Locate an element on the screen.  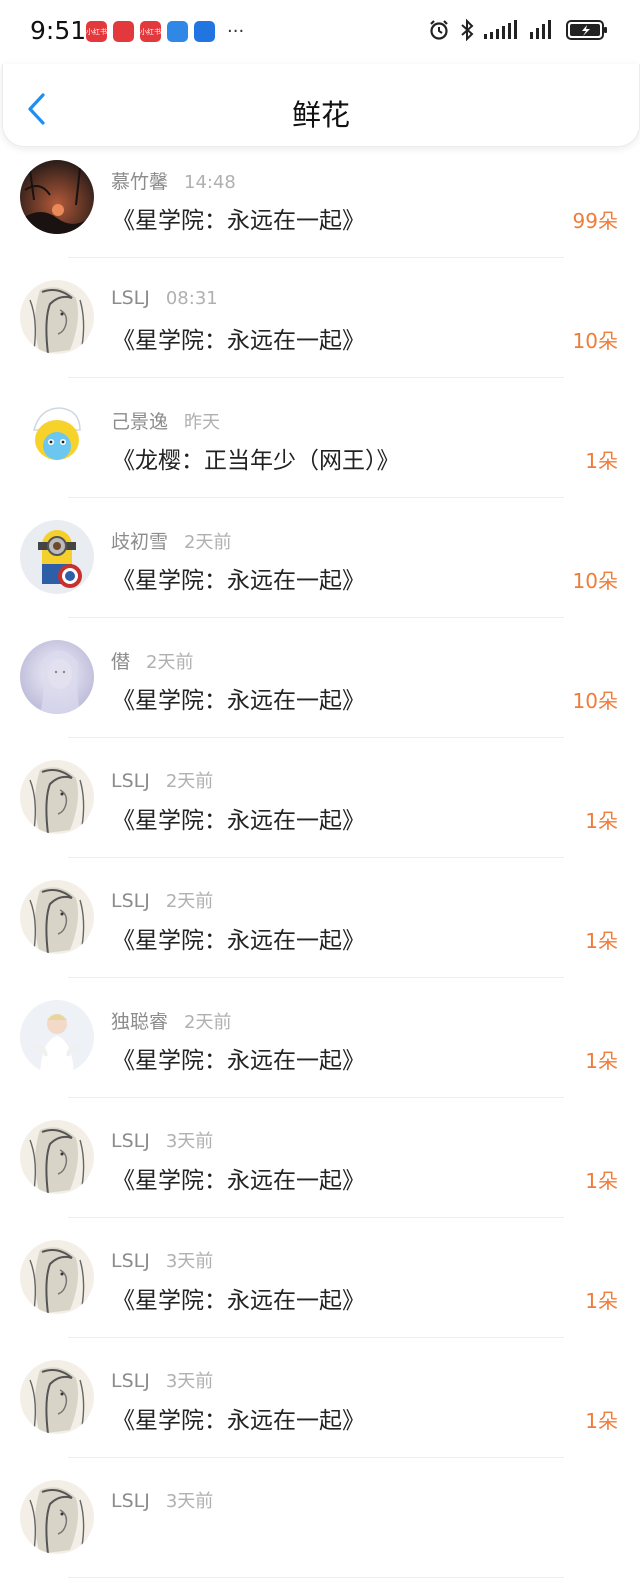
list-item: LSLJ 2天前《星学院：永远在一起》 1朵 is located at coordinates (320, 812).